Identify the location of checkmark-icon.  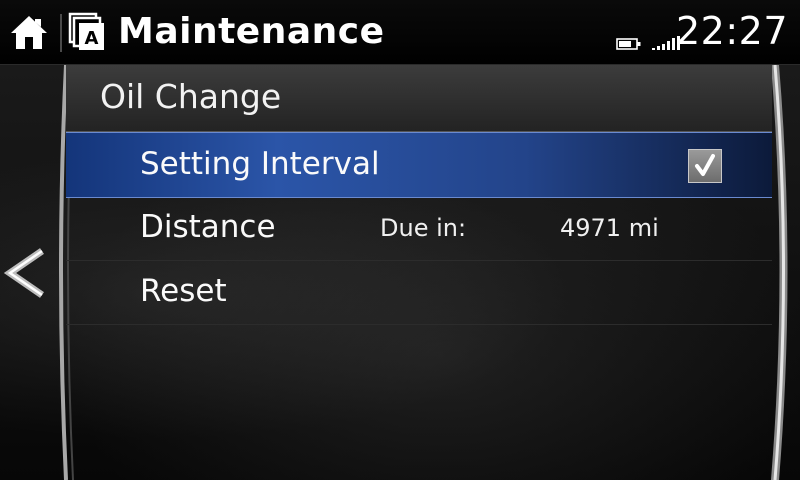
(705, 165).